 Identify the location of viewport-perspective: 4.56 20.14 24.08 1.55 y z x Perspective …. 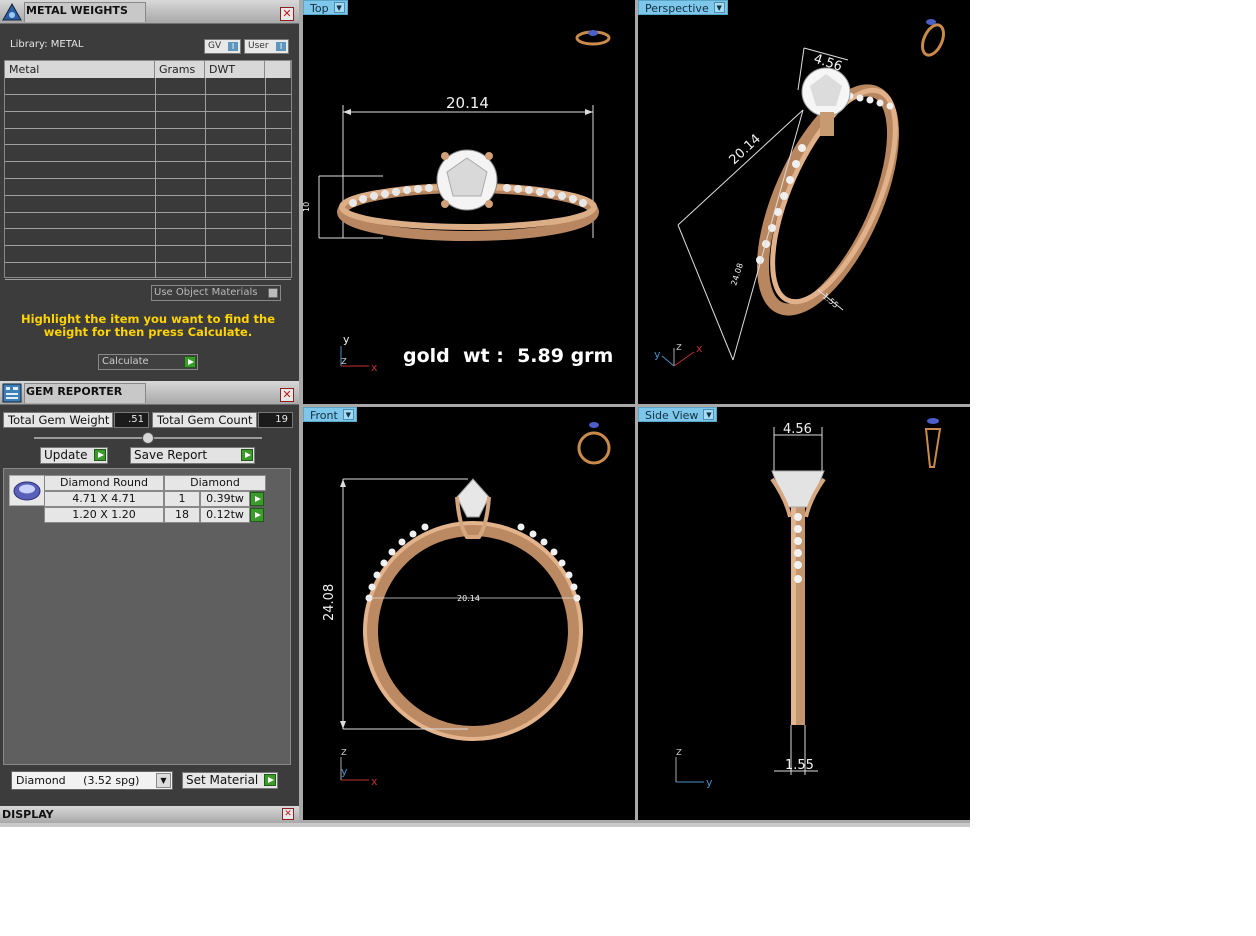
(804, 202).